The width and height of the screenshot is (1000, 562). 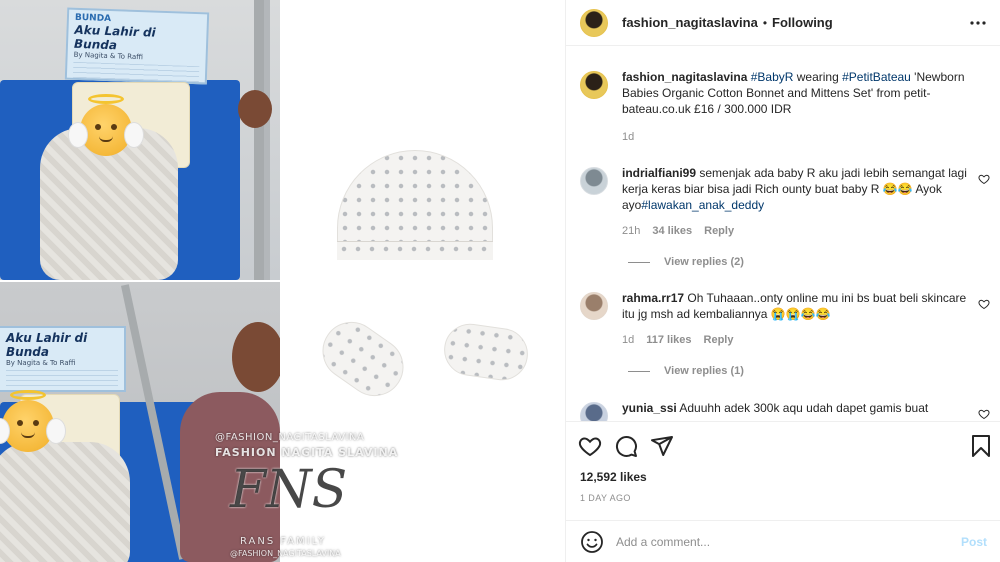 I want to click on baby-photo-bottom: Aku Lahir di Bunda By Nagita & To Raffi, so click(x=140, y=422).